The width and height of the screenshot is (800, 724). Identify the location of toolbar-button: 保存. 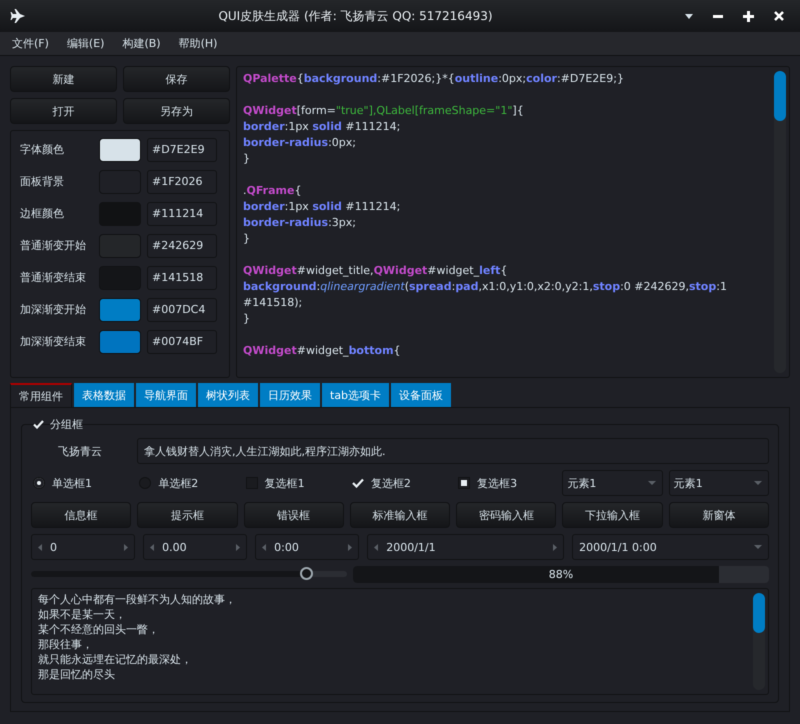
(176, 79).